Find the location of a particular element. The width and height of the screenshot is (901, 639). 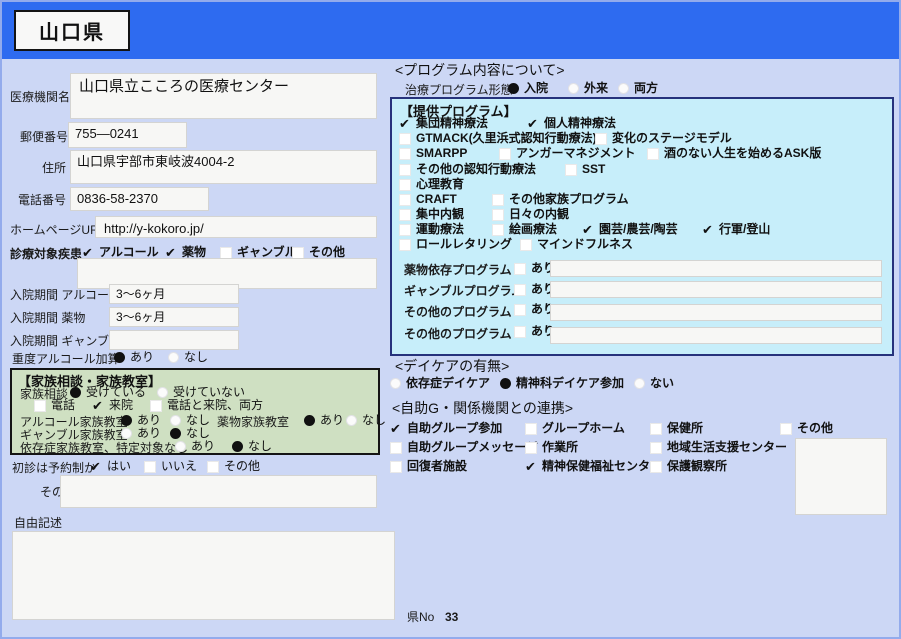

family-class-drug-no-radio is located at coordinates (351, 420).